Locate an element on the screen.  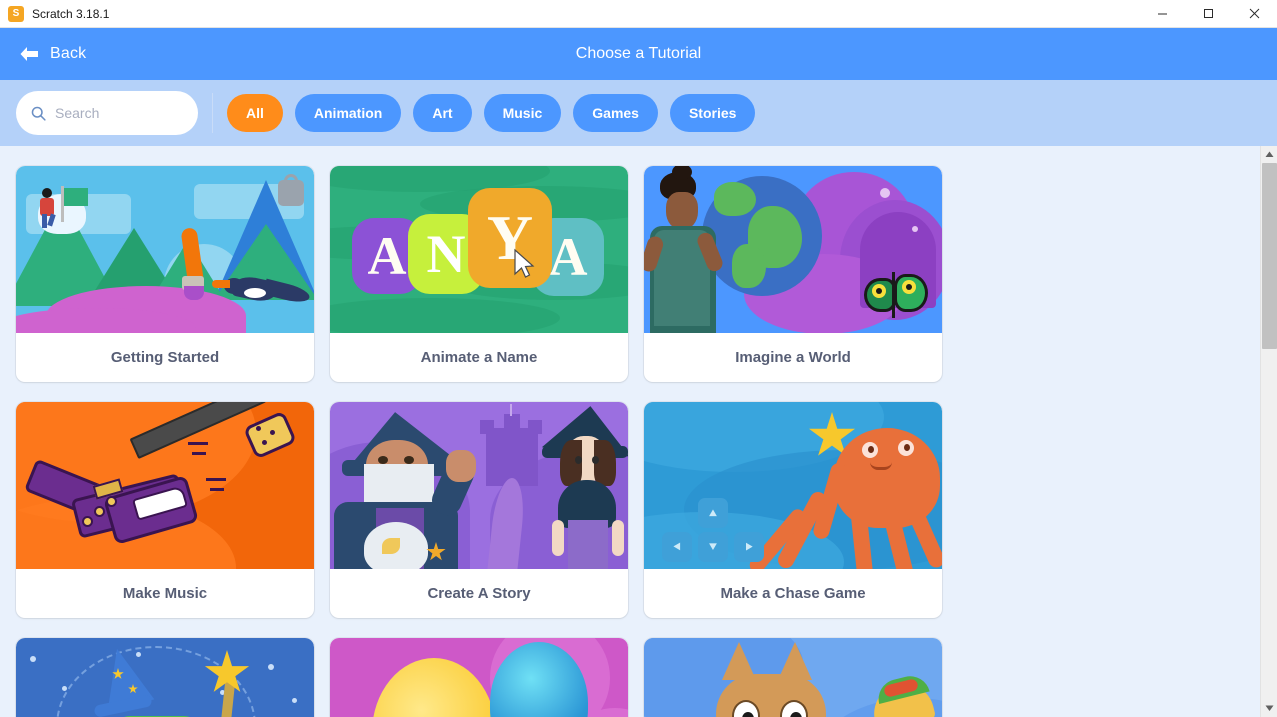
tutorial-thumbnail-row3-cat-taco is located at coordinates (793, 677).